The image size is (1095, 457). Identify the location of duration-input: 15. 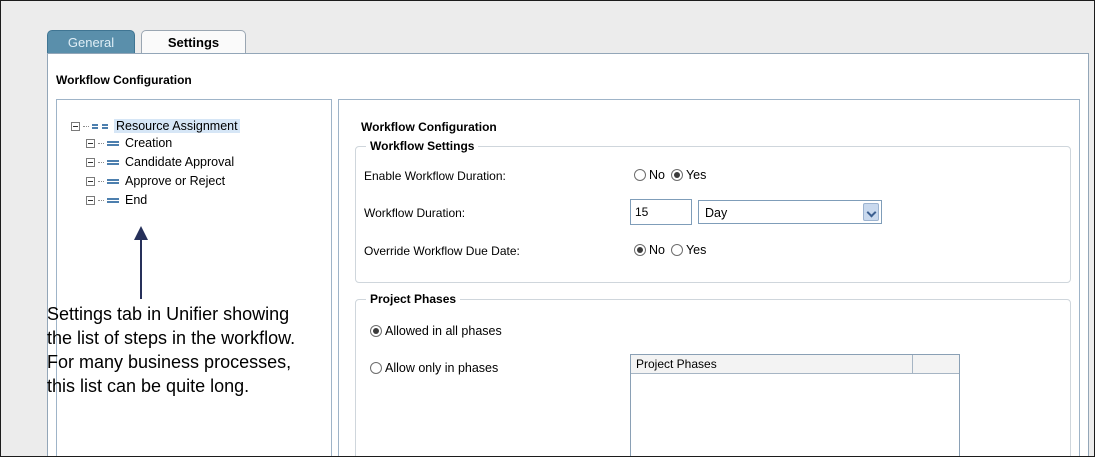
(661, 212).